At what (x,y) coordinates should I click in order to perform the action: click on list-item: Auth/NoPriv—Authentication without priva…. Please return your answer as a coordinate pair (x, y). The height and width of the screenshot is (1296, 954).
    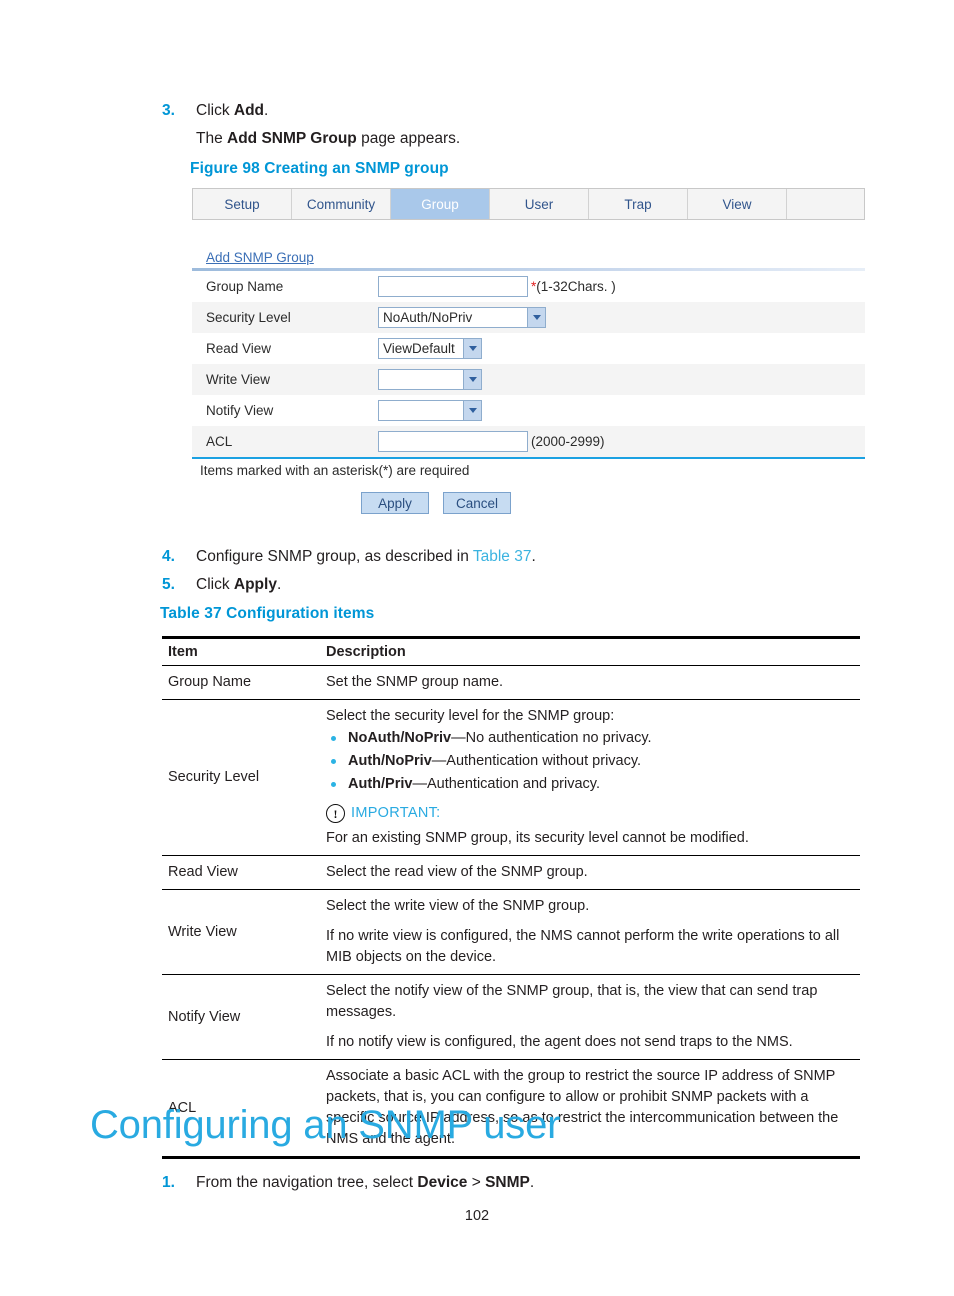
    Looking at the image, I should click on (591, 761).